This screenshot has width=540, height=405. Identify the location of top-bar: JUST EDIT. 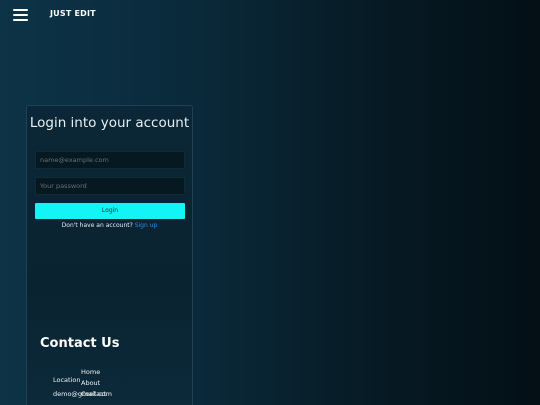
(270, 15).